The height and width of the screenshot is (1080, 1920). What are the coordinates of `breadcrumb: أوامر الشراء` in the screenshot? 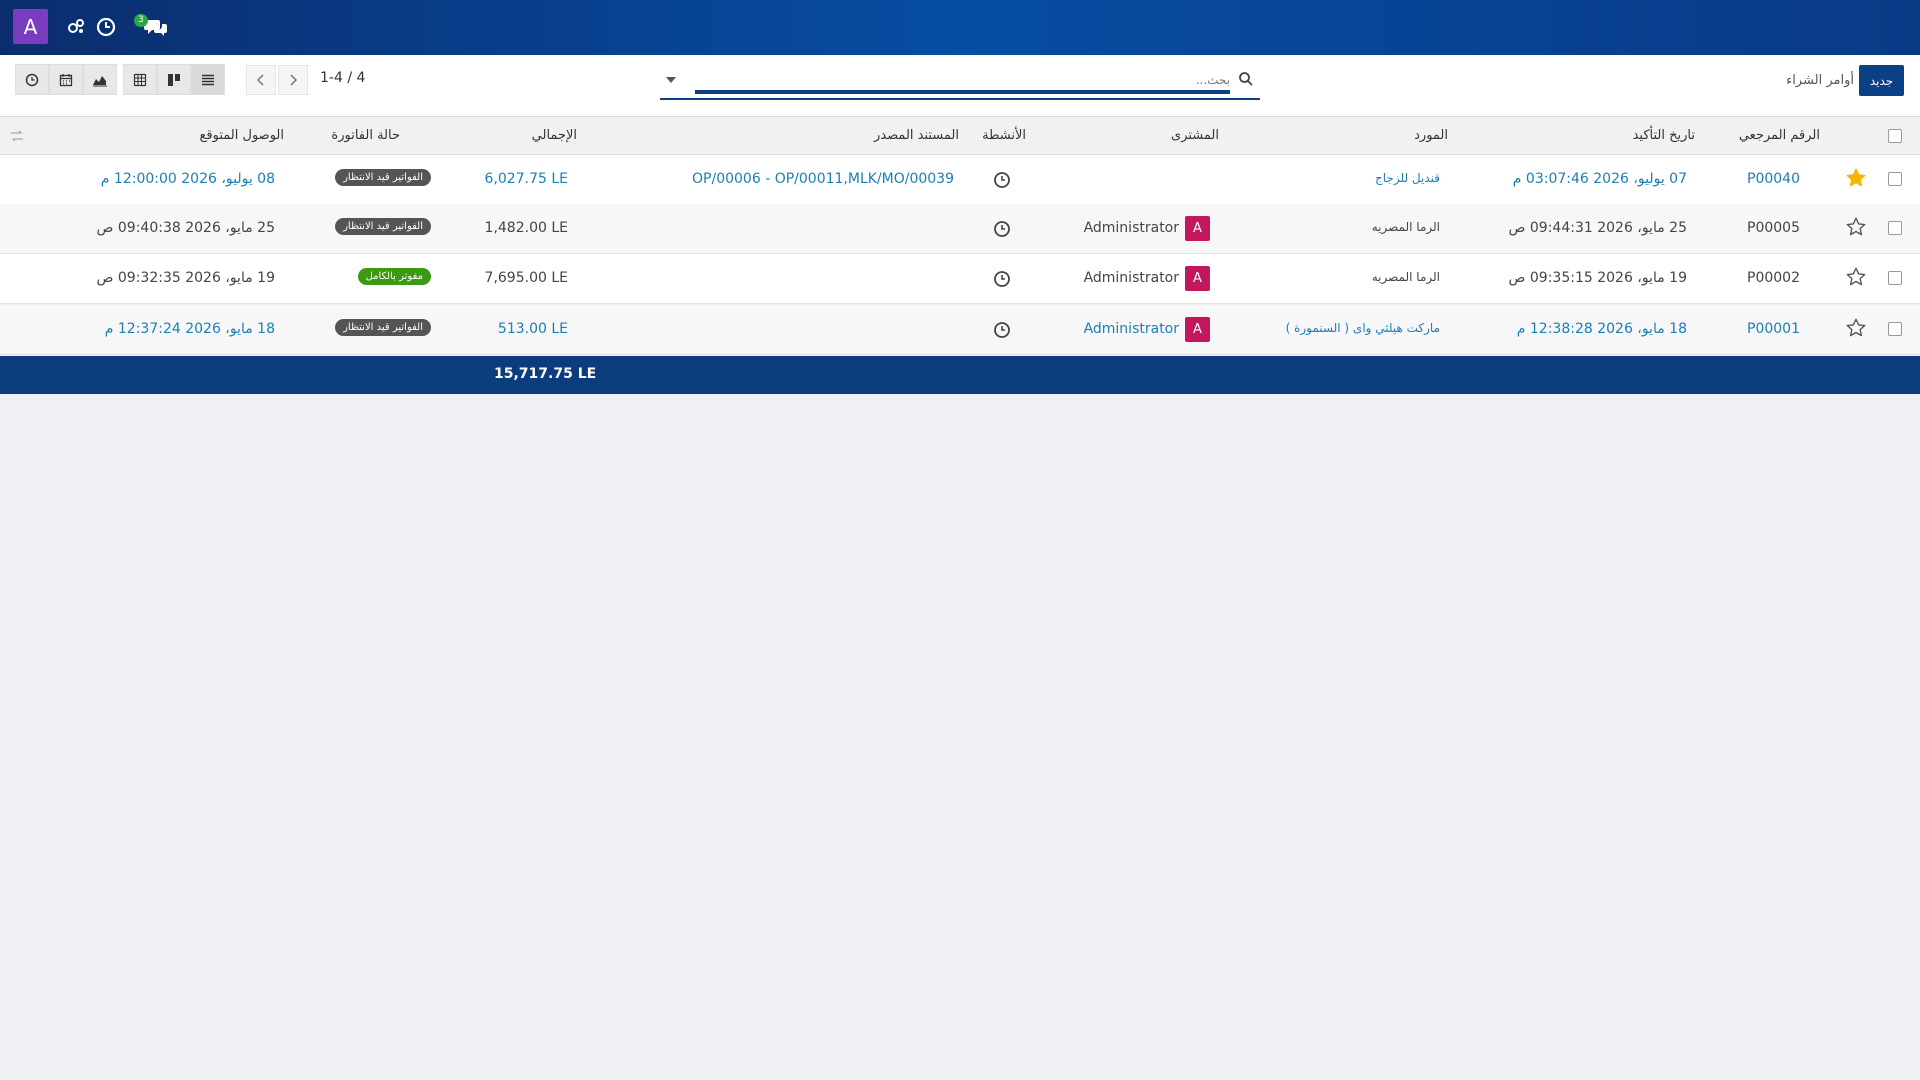 It's located at (1820, 80).